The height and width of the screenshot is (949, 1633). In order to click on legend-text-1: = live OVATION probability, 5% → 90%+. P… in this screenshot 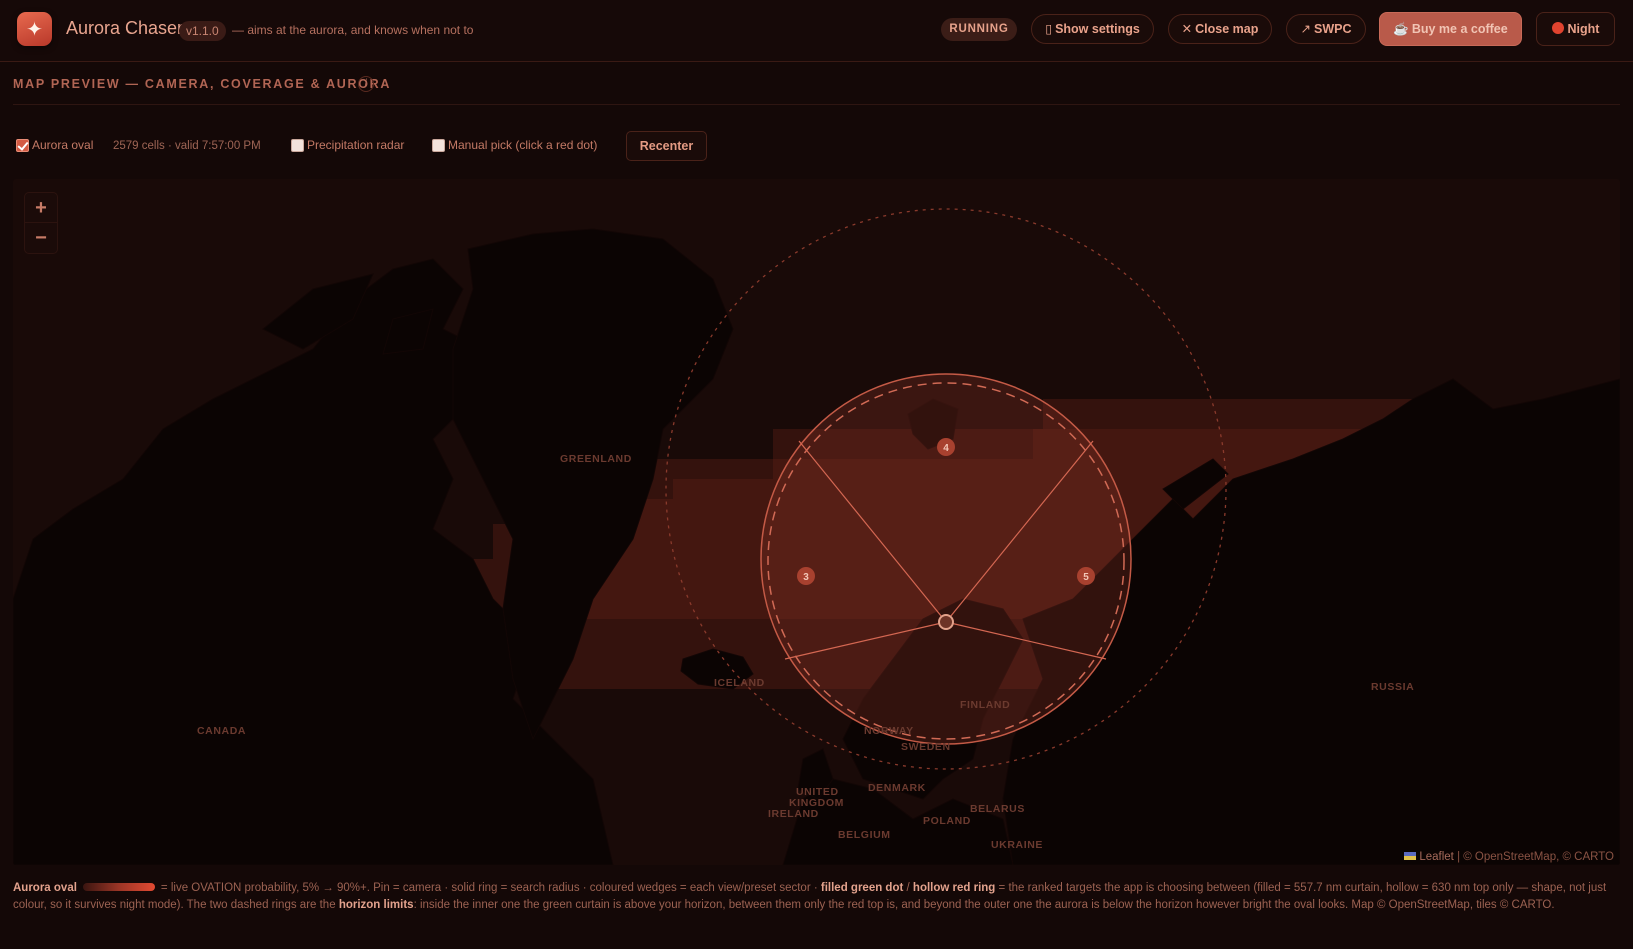, I will do `click(489, 888)`.